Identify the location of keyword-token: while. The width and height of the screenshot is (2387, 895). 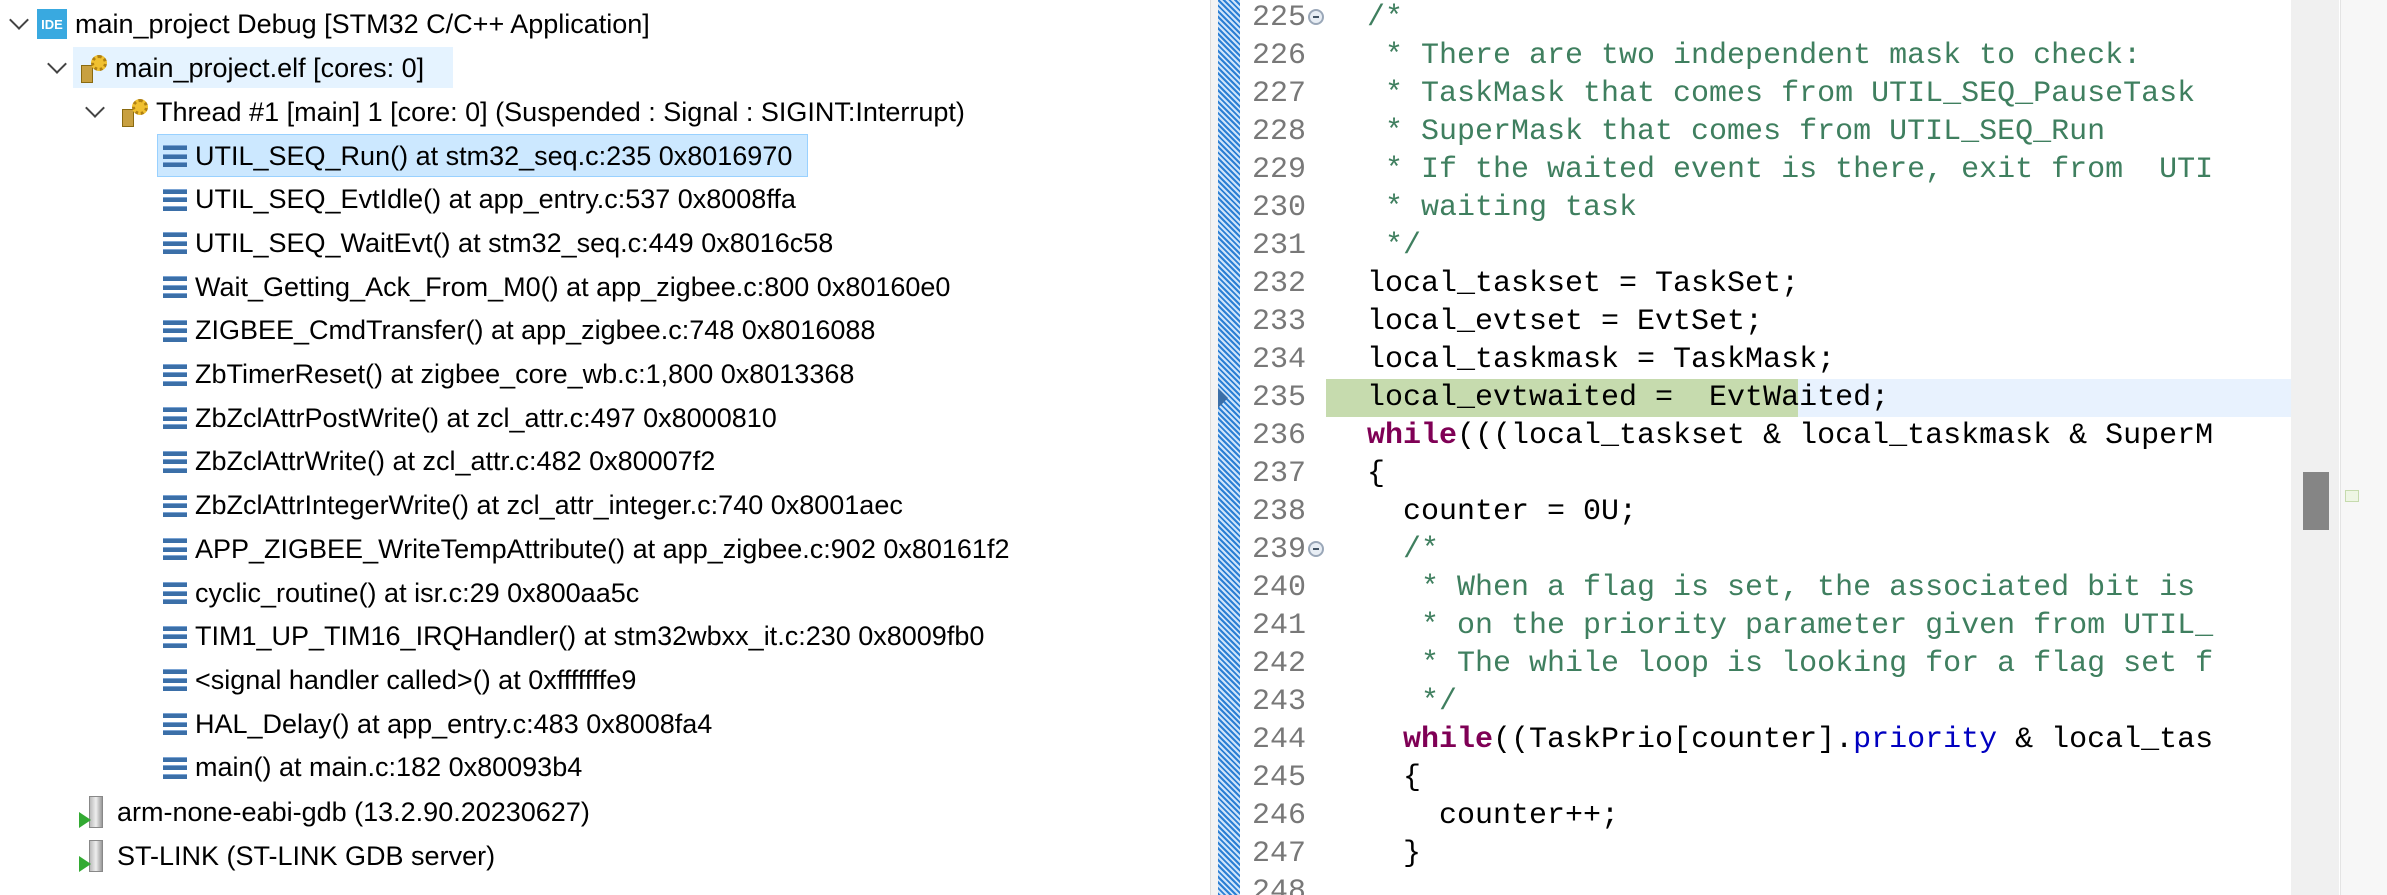
(1412, 436).